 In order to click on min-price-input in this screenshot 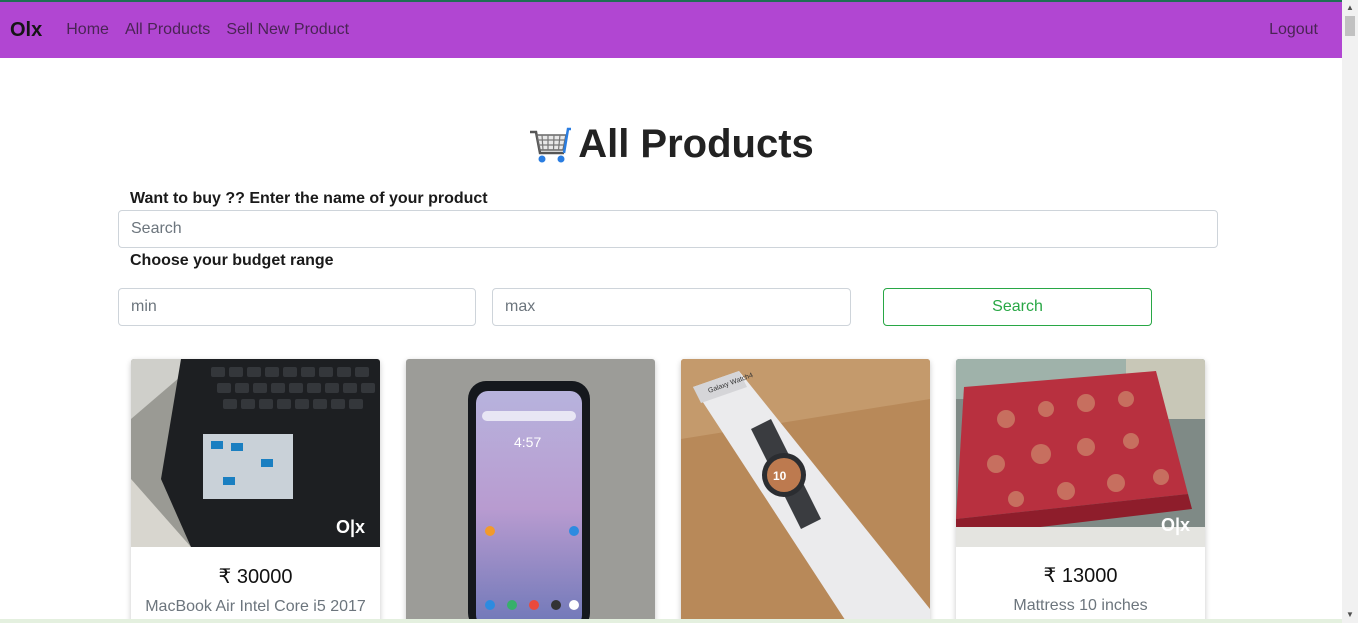, I will do `click(297, 307)`.